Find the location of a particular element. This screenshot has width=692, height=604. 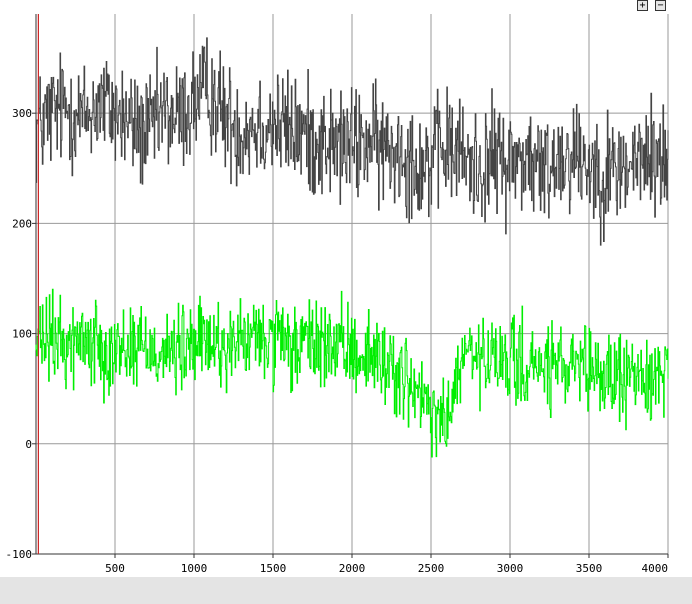

zoom-in-button: + is located at coordinates (642, 5).